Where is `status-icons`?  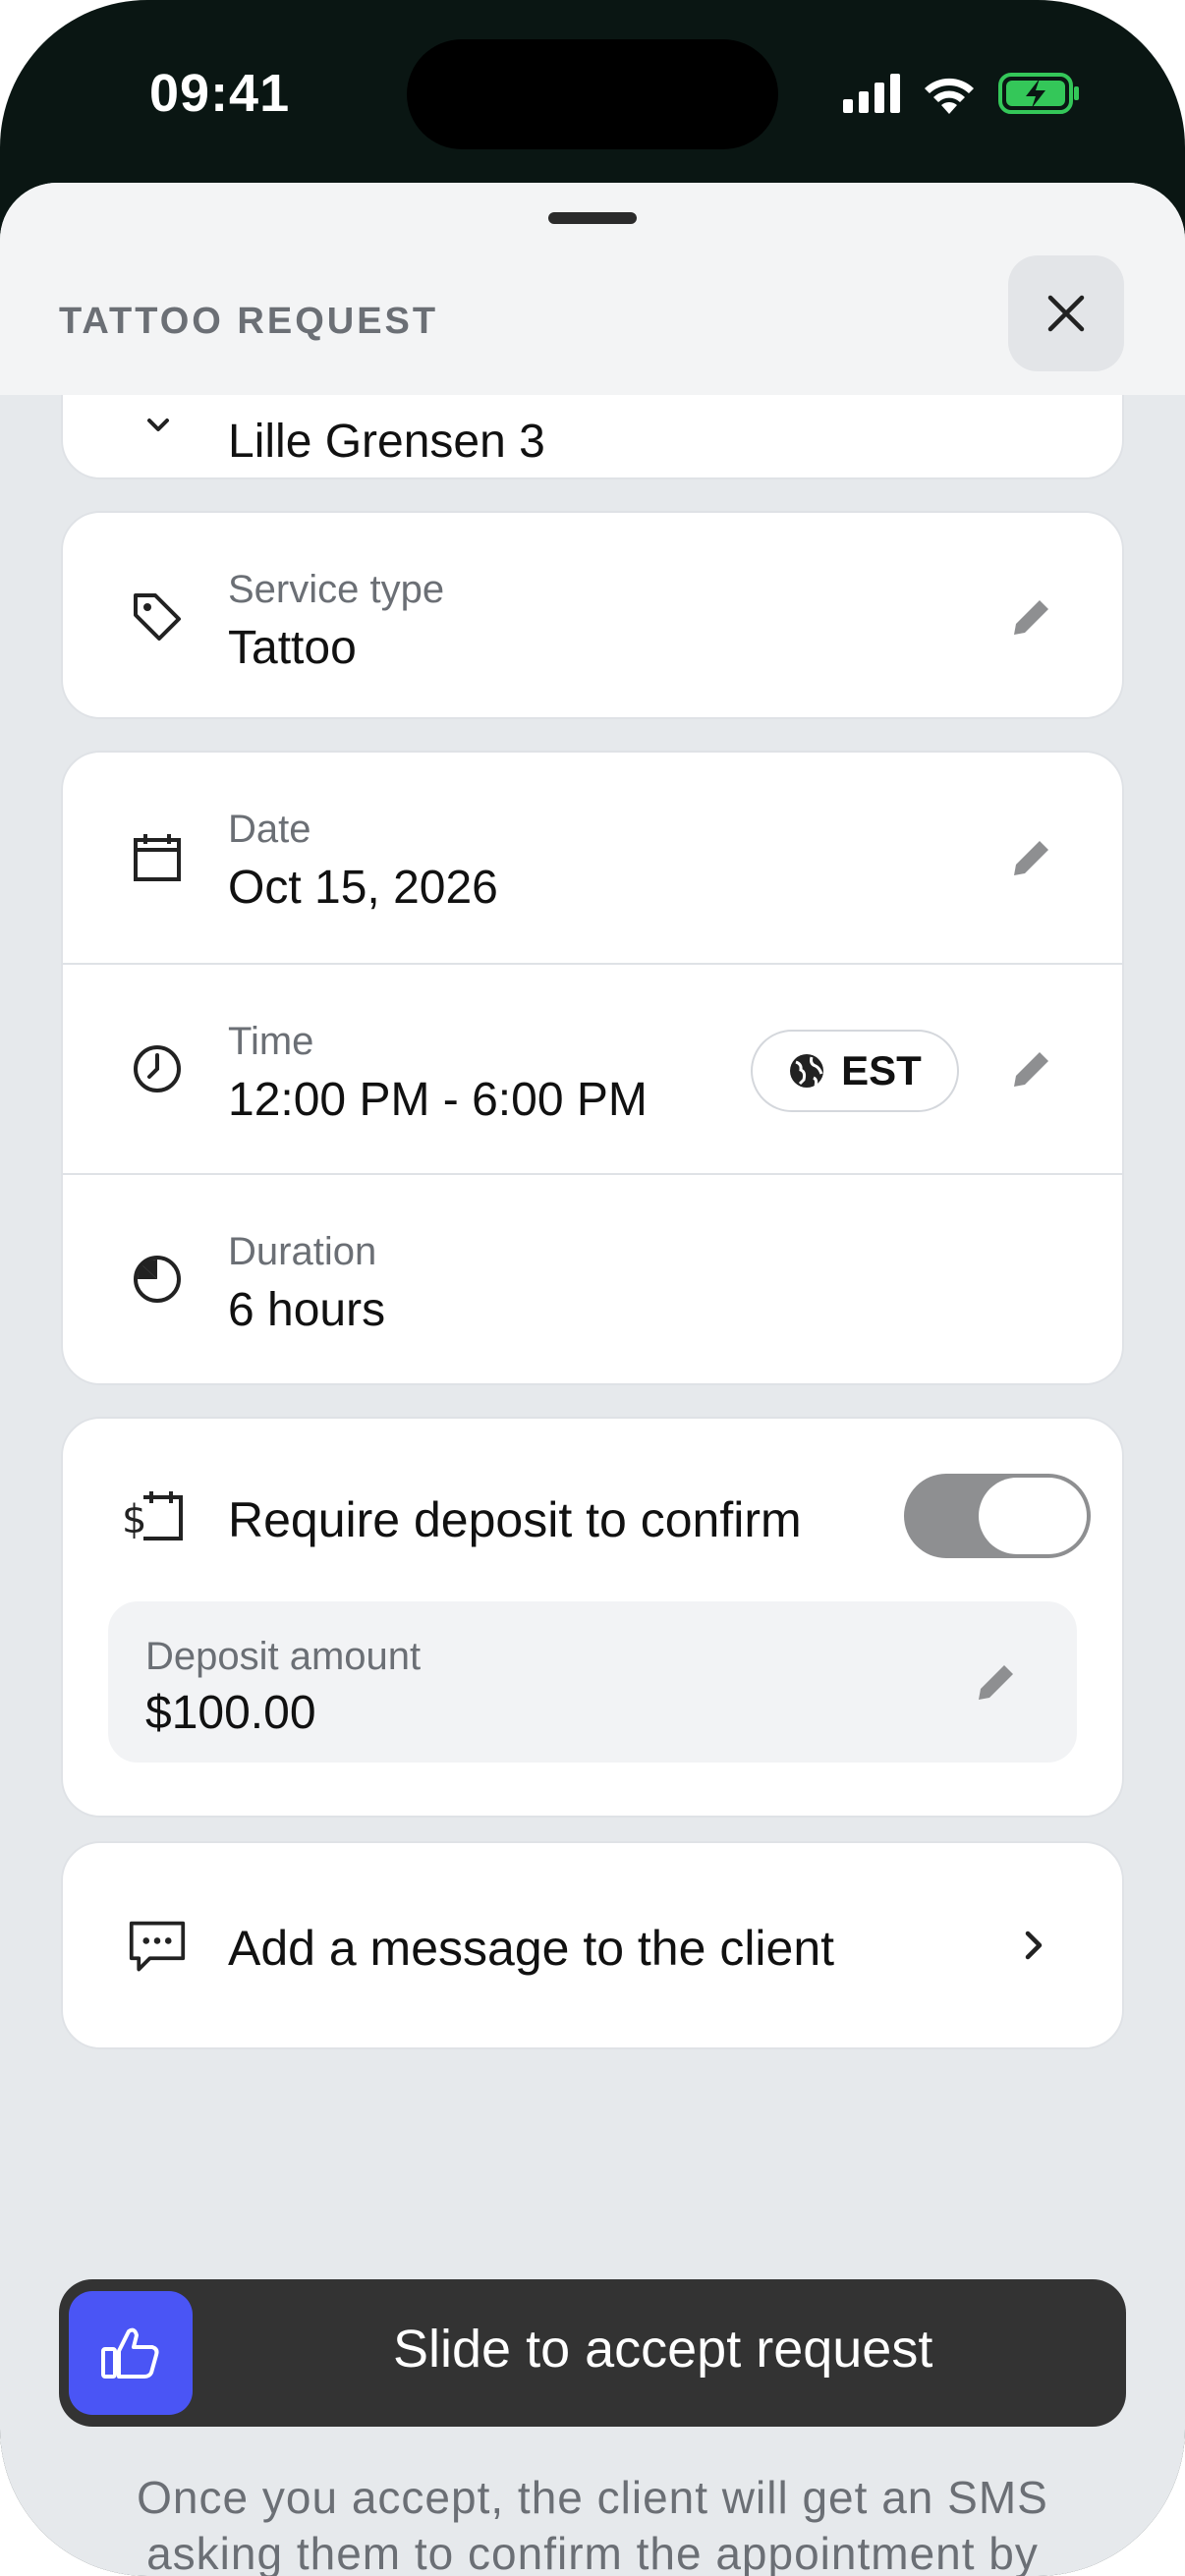 status-icons is located at coordinates (962, 93).